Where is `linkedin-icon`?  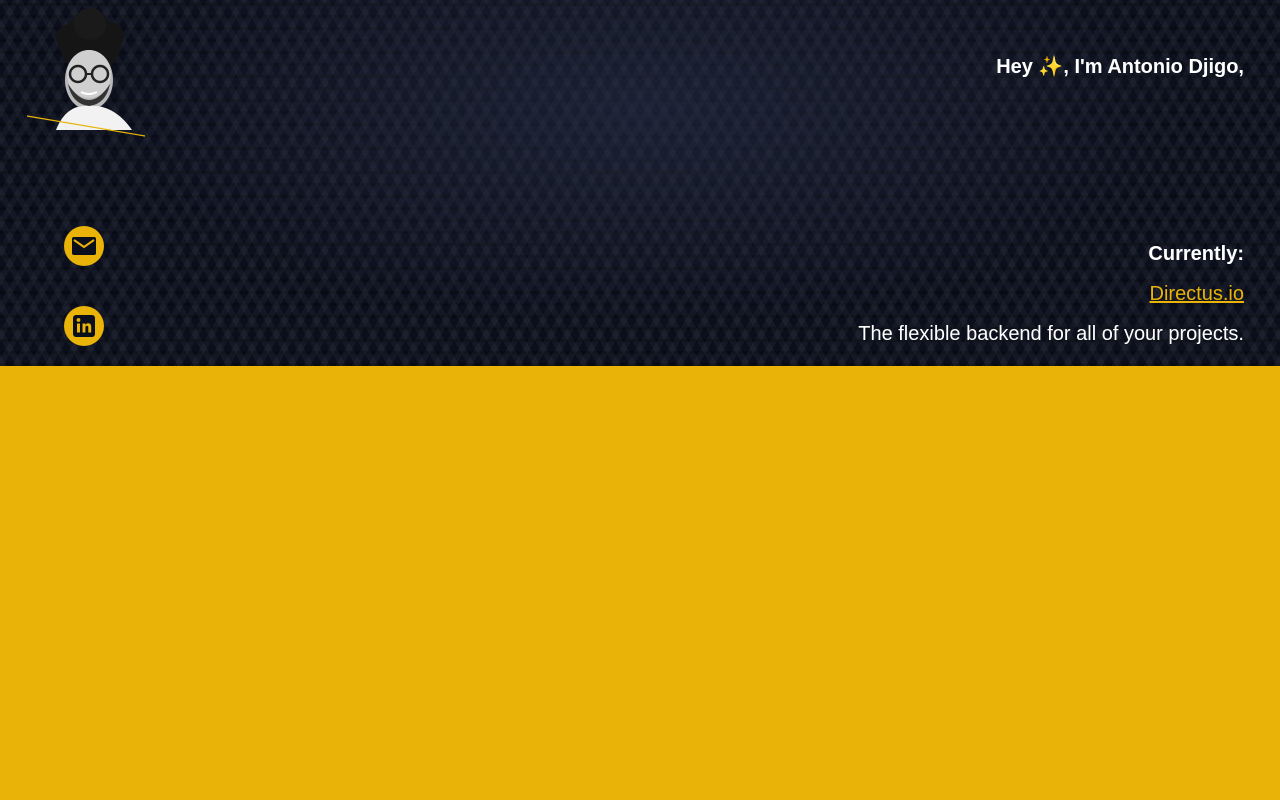 linkedin-icon is located at coordinates (84, 326).